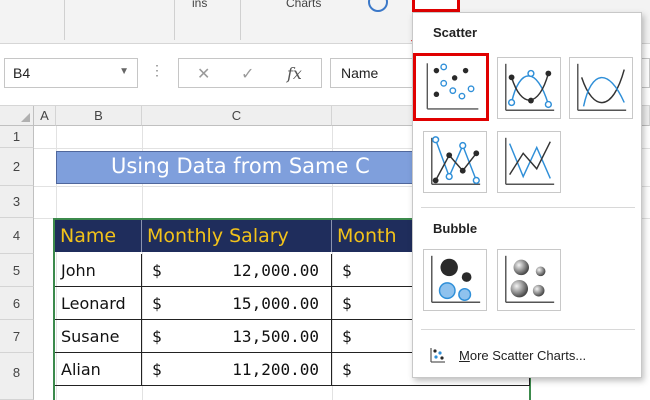  Describe the element at coordinates (157, 70) in the screenshot. I see `more-options-icon: ⋮` at that location.